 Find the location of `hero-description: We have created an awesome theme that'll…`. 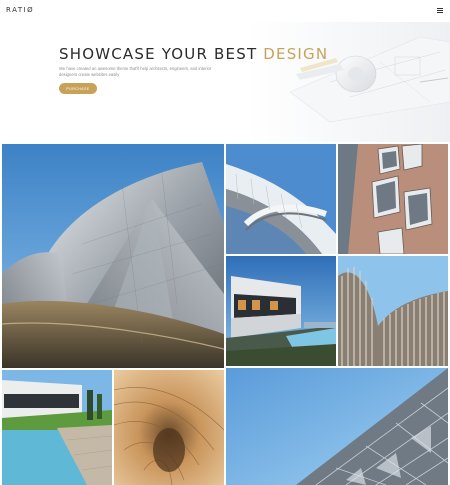

hero-description: We have created an awesome theme that'll… is located at coordinates (135, 71).